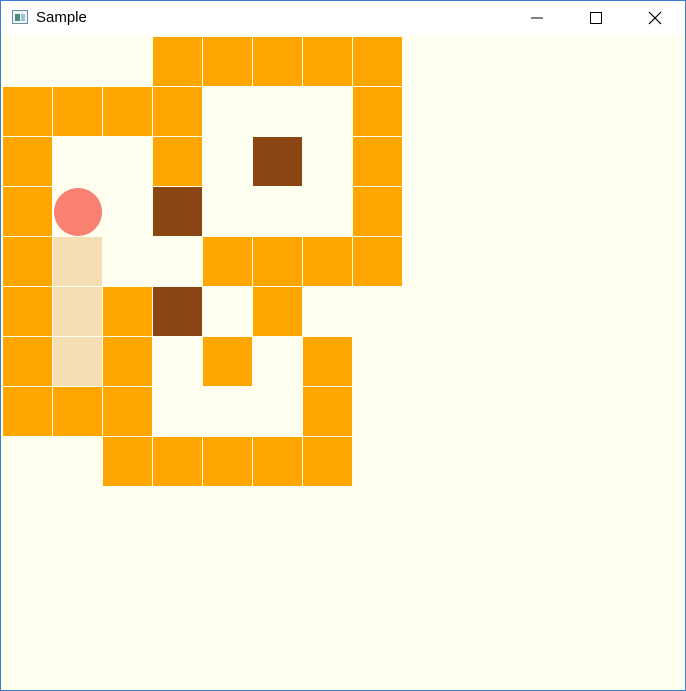  I want to click on minimize-button, so click(537, 18).